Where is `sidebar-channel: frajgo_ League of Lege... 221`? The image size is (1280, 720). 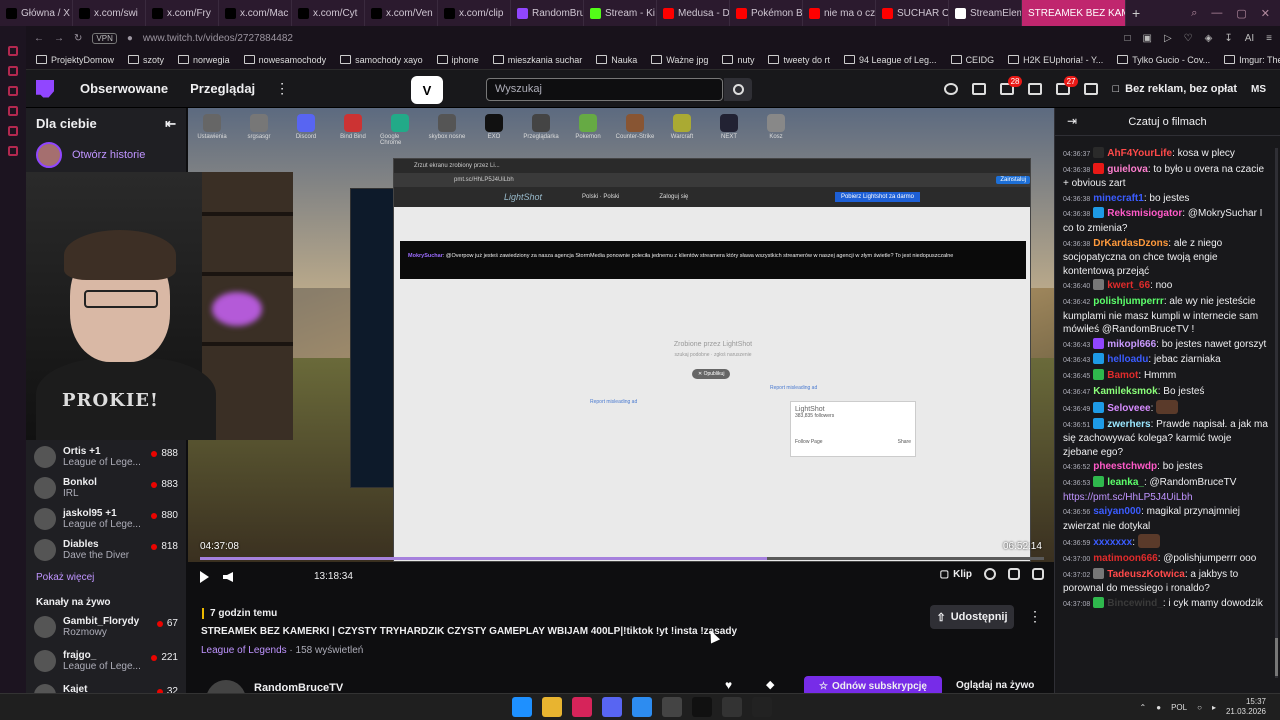 sidebar-channel: frajgo_ League of Lege... 221 is located at coordinates (106, 661).